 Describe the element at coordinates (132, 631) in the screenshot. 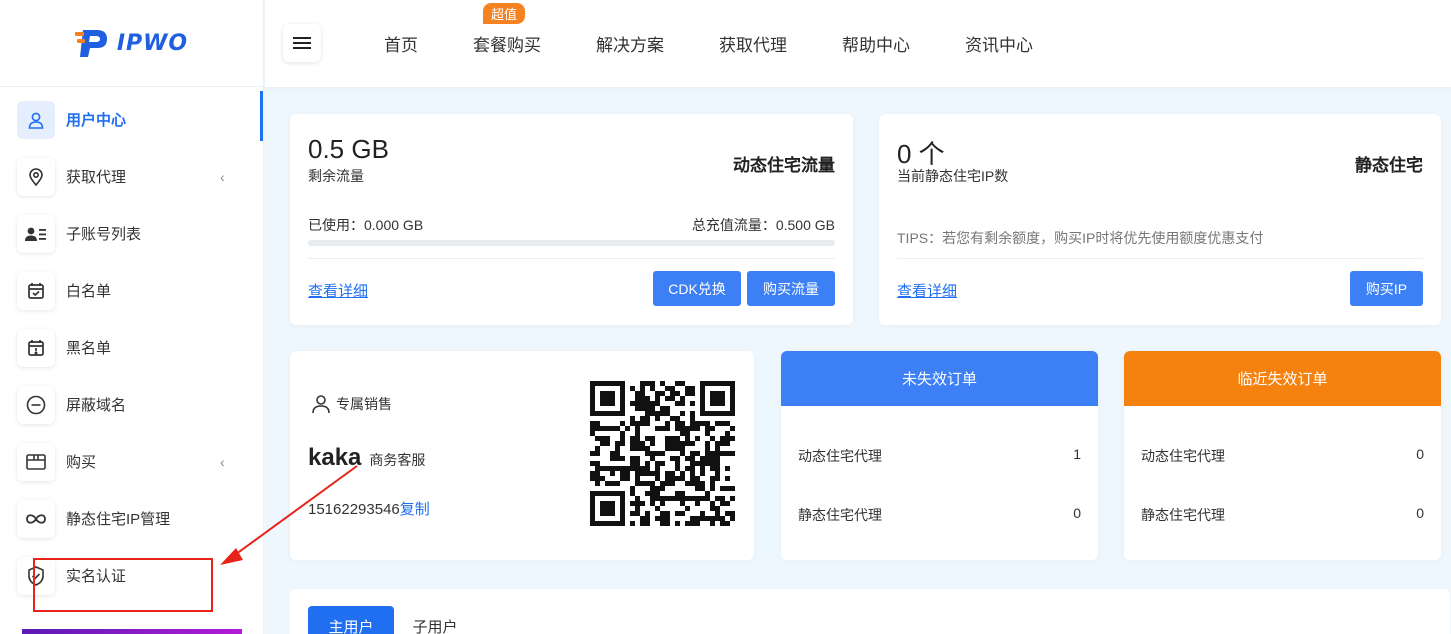

I see `promo-banner` at that location.